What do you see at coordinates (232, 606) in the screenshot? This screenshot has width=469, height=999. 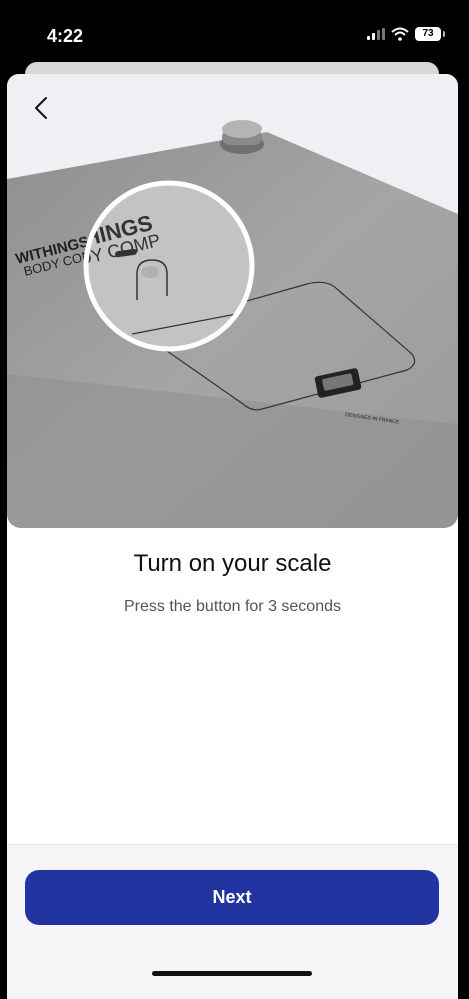 I see `page-subtitle: Press the button for 3 seconds` at bounding box center [232, 606].